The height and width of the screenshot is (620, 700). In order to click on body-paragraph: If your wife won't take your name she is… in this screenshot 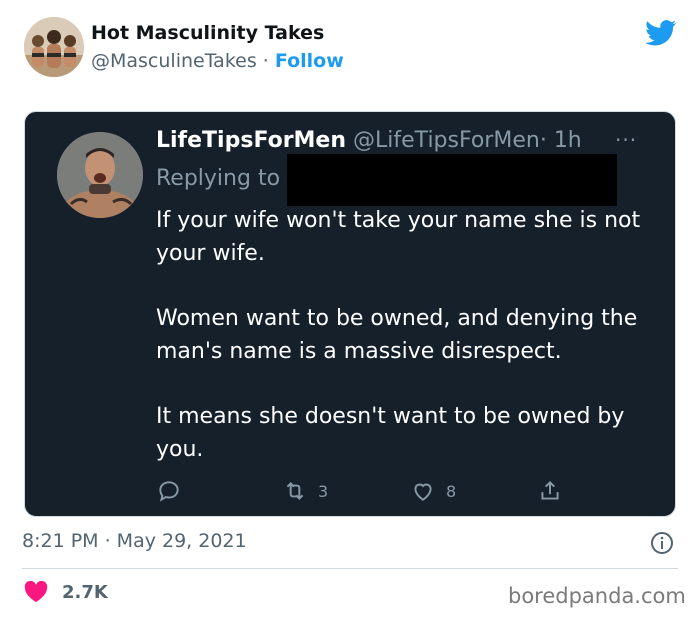, I will do `click(398, 237)`.